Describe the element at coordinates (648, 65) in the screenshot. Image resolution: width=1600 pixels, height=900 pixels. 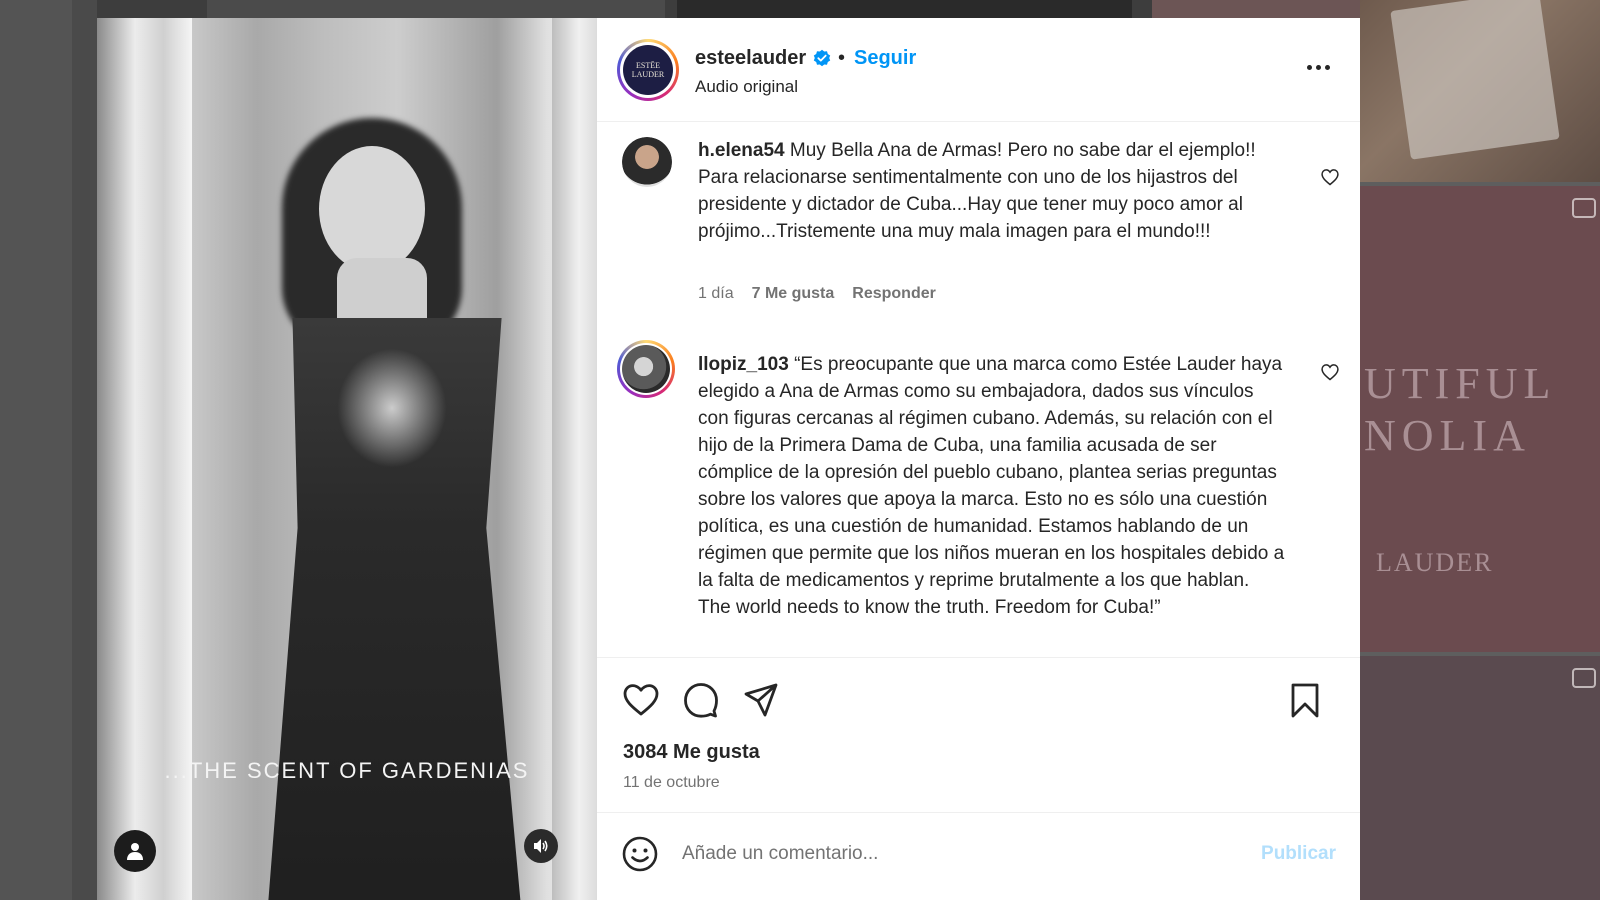
I see `logo-line: ESTĒE` at that location.